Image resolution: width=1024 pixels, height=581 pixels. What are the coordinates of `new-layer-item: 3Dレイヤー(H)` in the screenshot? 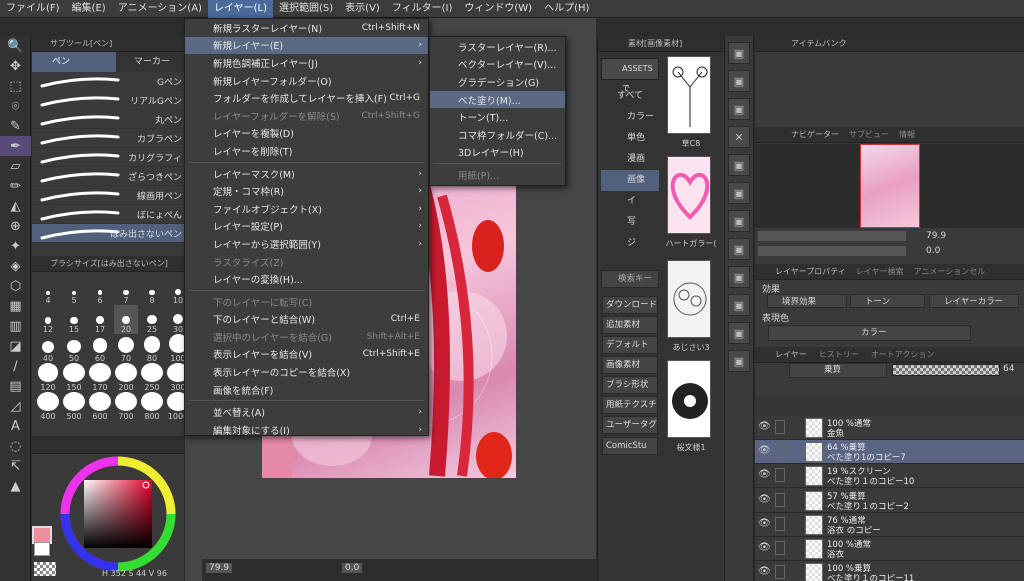 It's located at (497, 153).